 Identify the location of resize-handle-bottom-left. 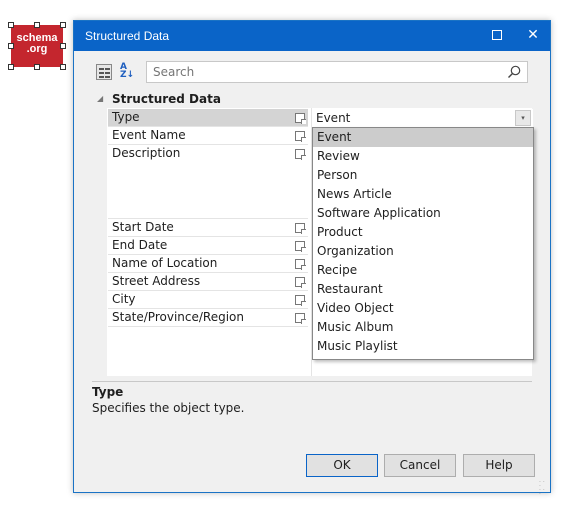
(11, 67).